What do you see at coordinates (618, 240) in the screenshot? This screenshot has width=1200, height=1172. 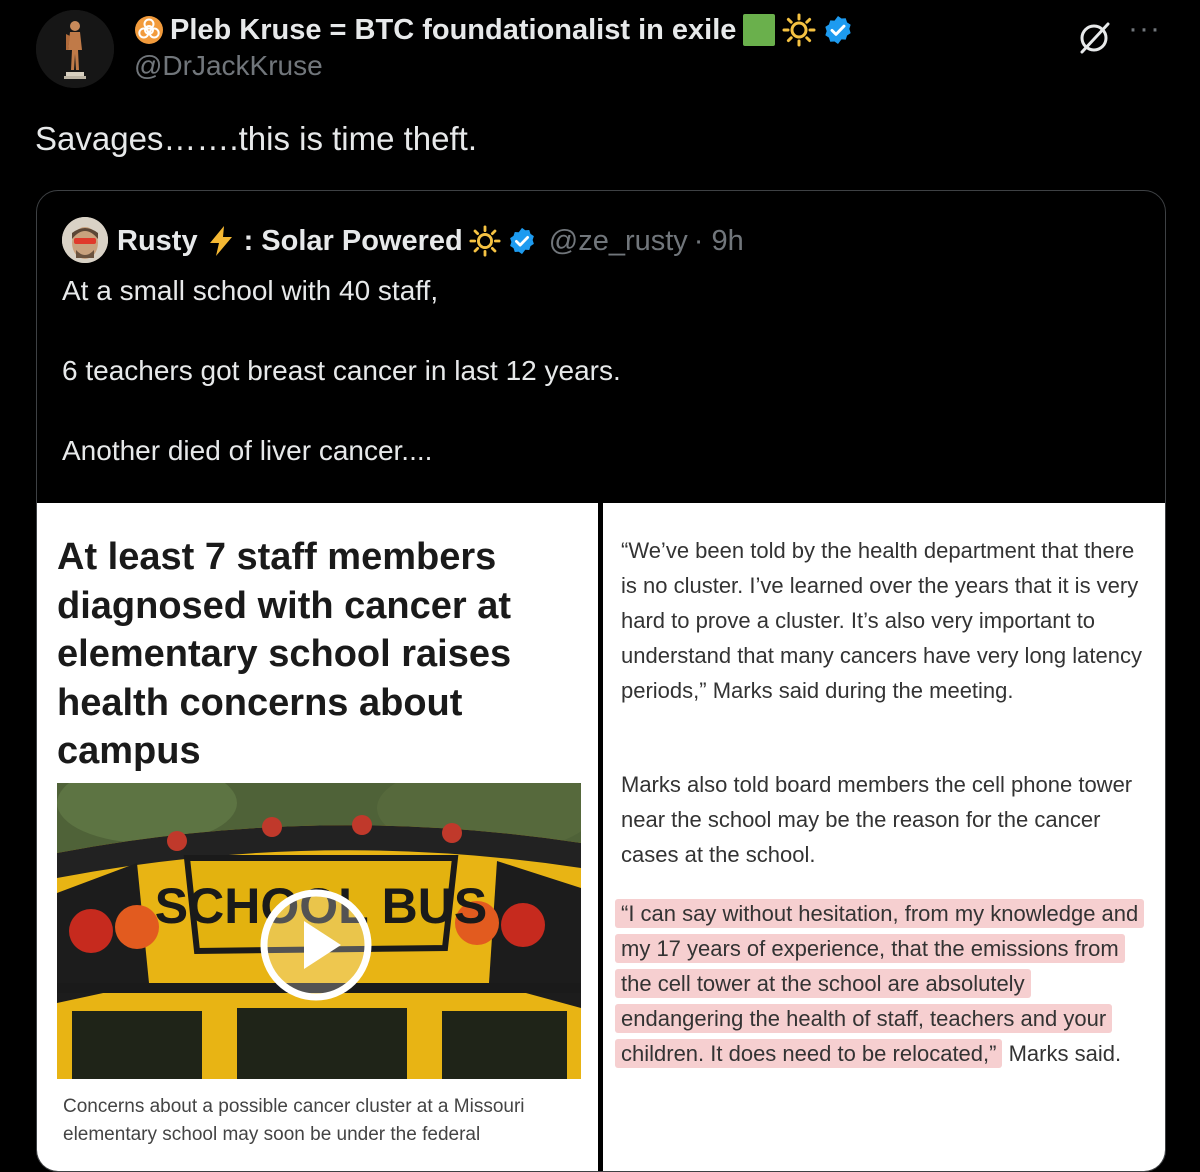 I see `quoted-handle: @ze_rusty` at bounding box center [618, 240].